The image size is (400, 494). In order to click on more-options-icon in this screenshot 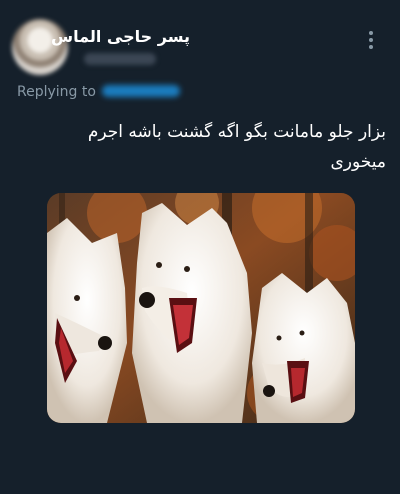, I will do `click(371, 40)`.